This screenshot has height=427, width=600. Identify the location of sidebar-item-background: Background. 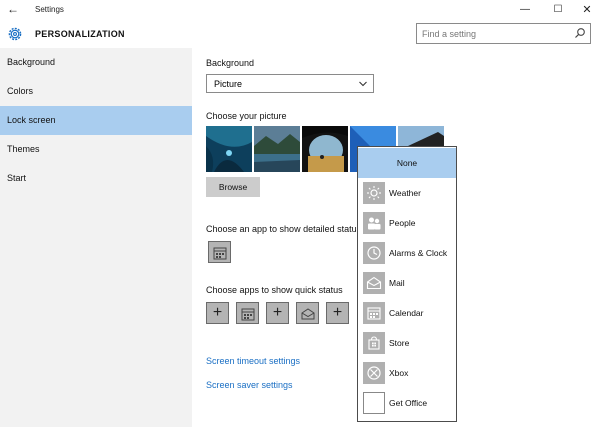
(96, 62).